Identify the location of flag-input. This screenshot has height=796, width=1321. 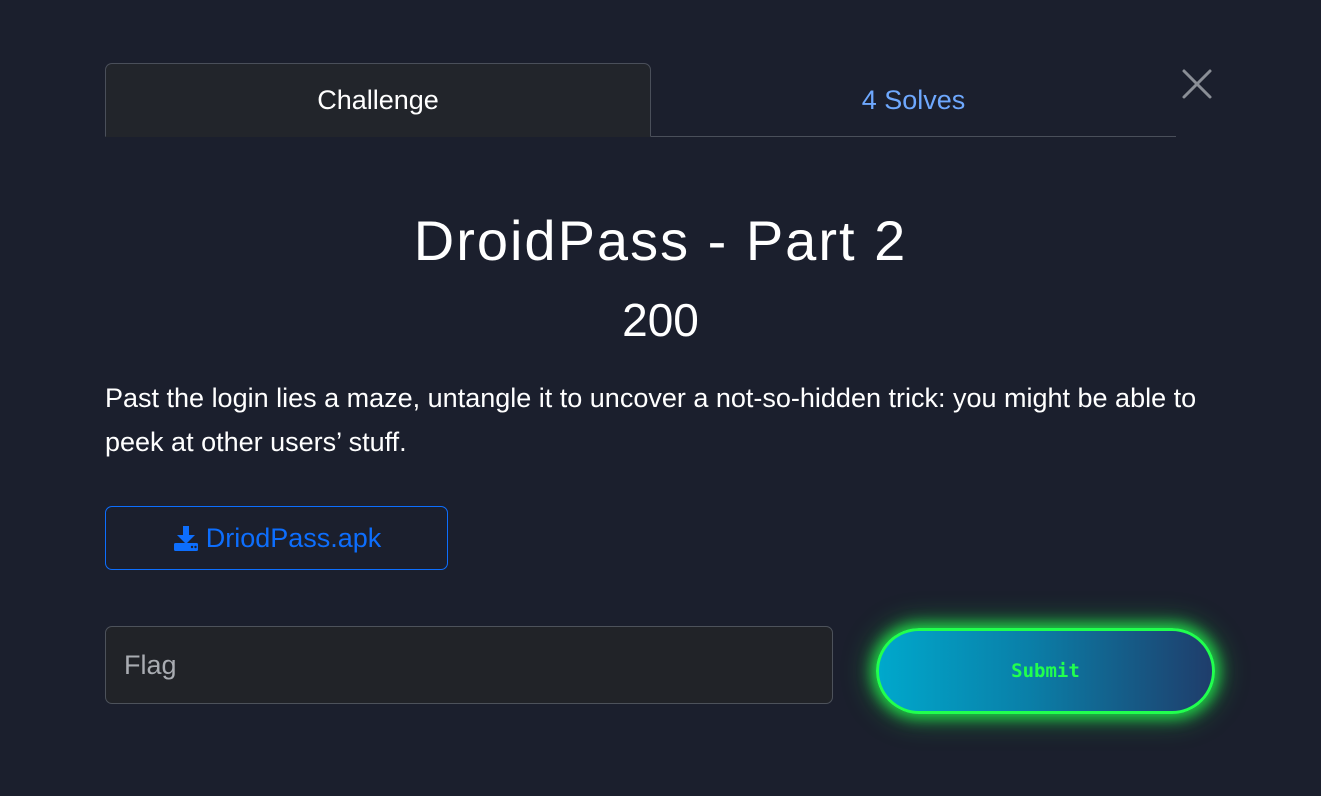
(469, 665).